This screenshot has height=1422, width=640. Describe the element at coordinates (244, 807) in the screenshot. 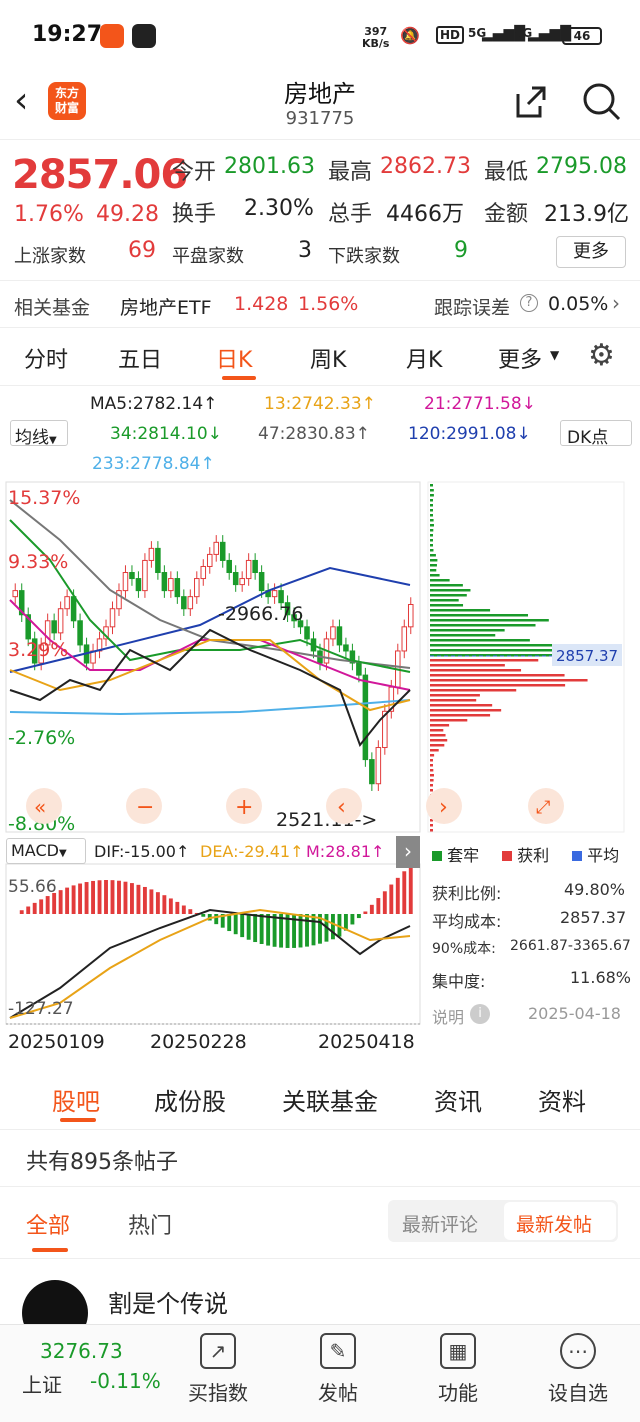

I see `plus-icon: +` at that location.